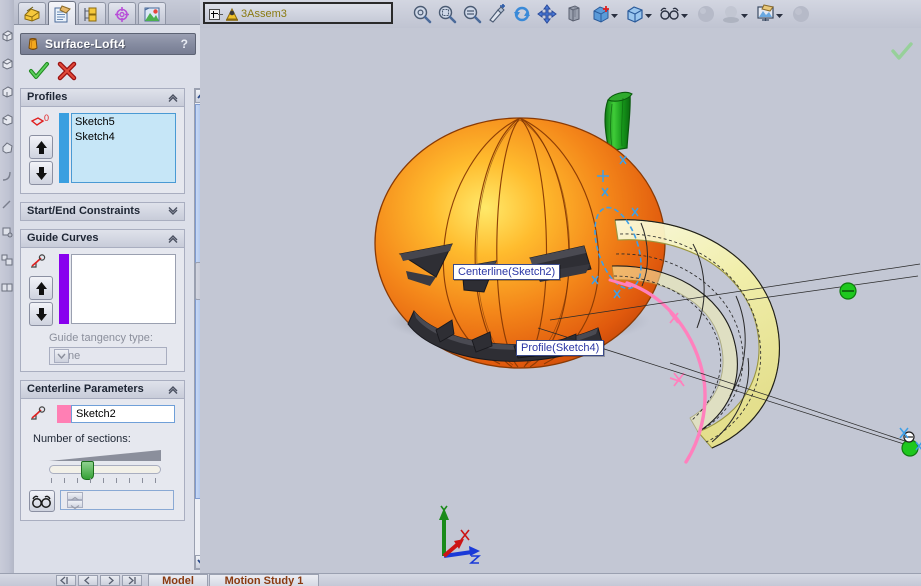 The width and height of the screenshot is (921, 586). What do you see at coordinates (766, 14) in the screenshot?
I see `view-settings-icon` at bounding box center [766, 14].